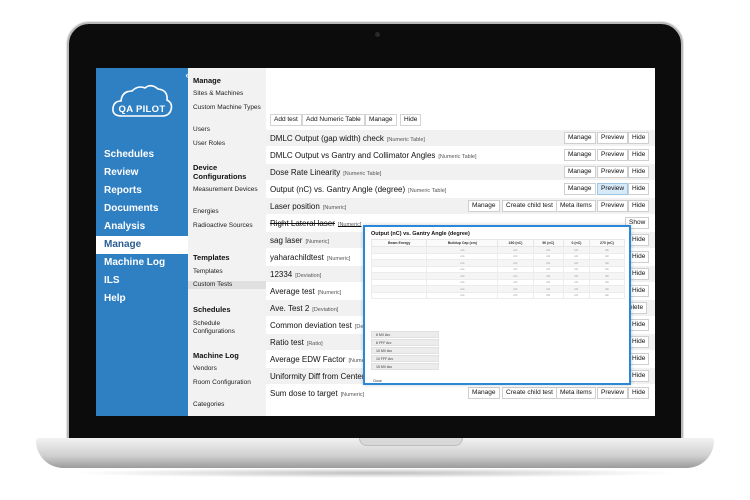 This screenshot has height=500, width=750. Describe the element at coordinates (405, 350) in the screenshot. I see `energy-label: 10 MV Arc` at that location.